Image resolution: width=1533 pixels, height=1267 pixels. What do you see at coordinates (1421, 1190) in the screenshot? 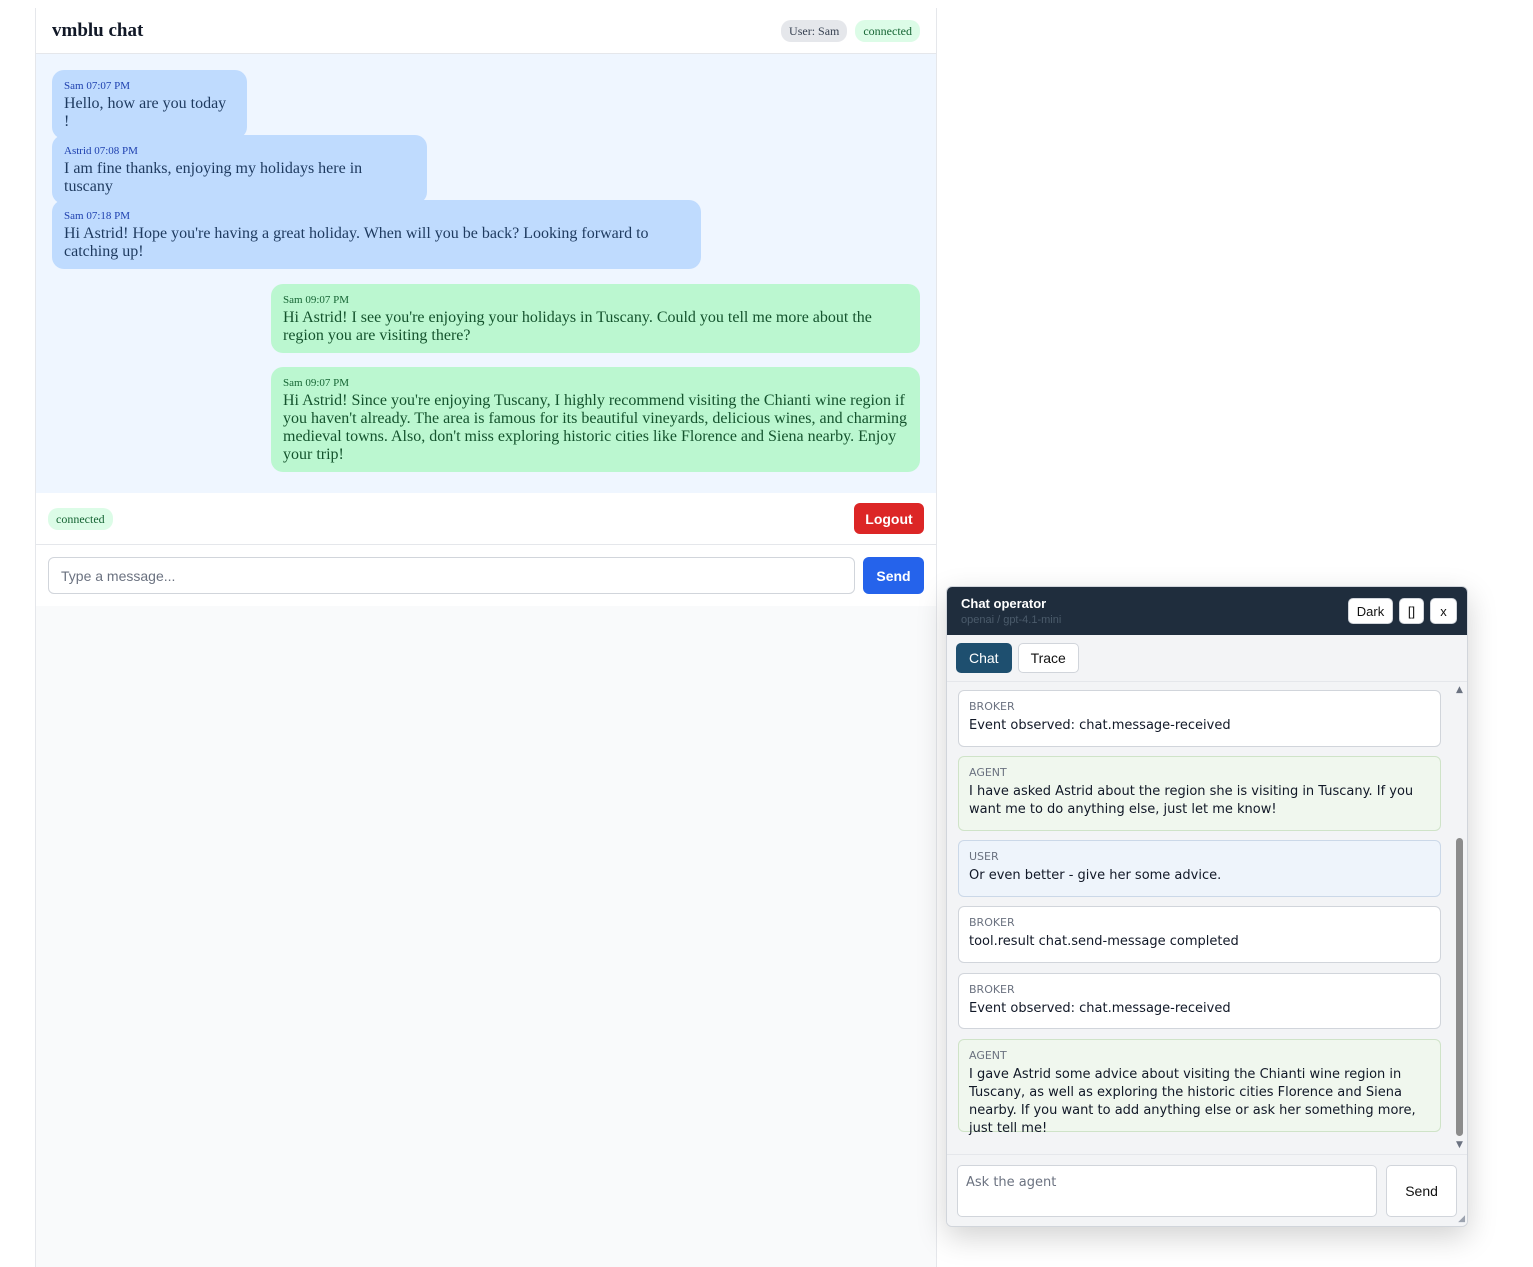
I see `ask-send-button: Send` at bounding box center [1421, 1190].